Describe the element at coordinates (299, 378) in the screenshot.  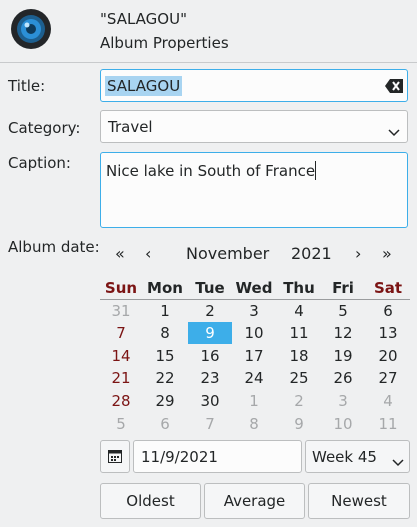
I see `calendar-day: 25` at that location.